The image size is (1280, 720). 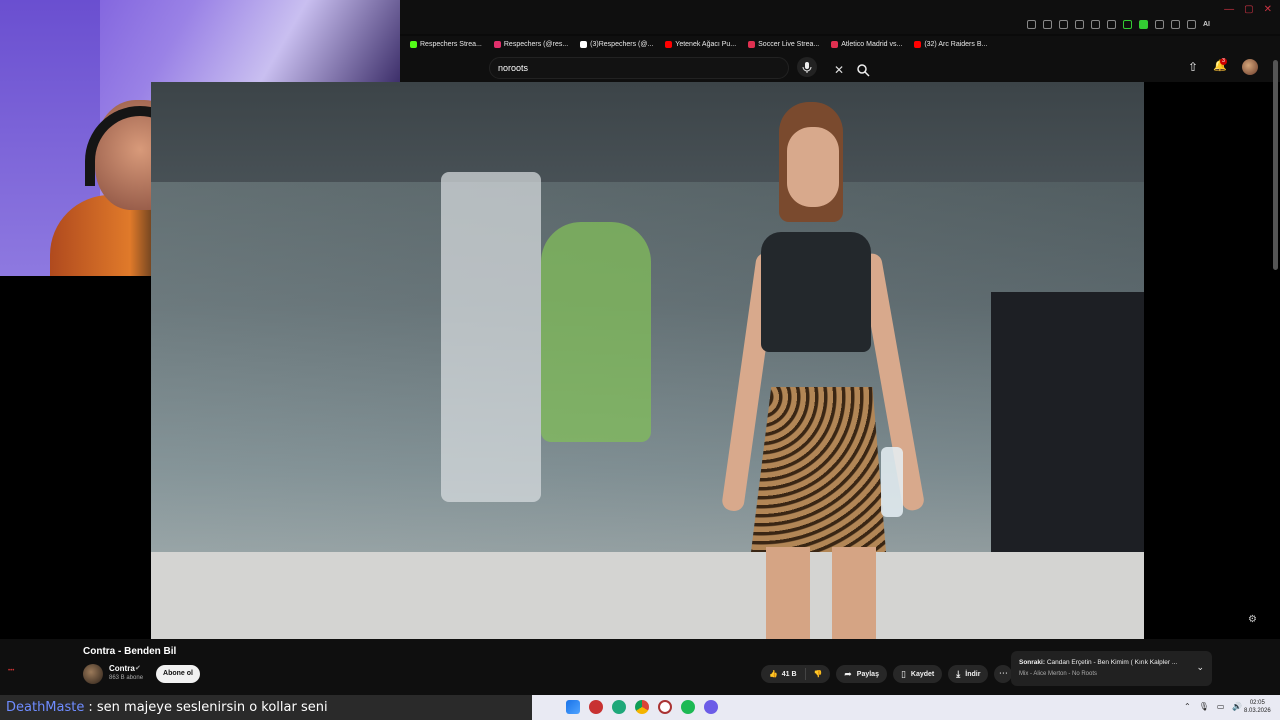 What do you see at coordinates (840, 17) in the screenshot?
I see `browser-titlebar: — ▢ ✕ AI` at bounding box center [840, 17].